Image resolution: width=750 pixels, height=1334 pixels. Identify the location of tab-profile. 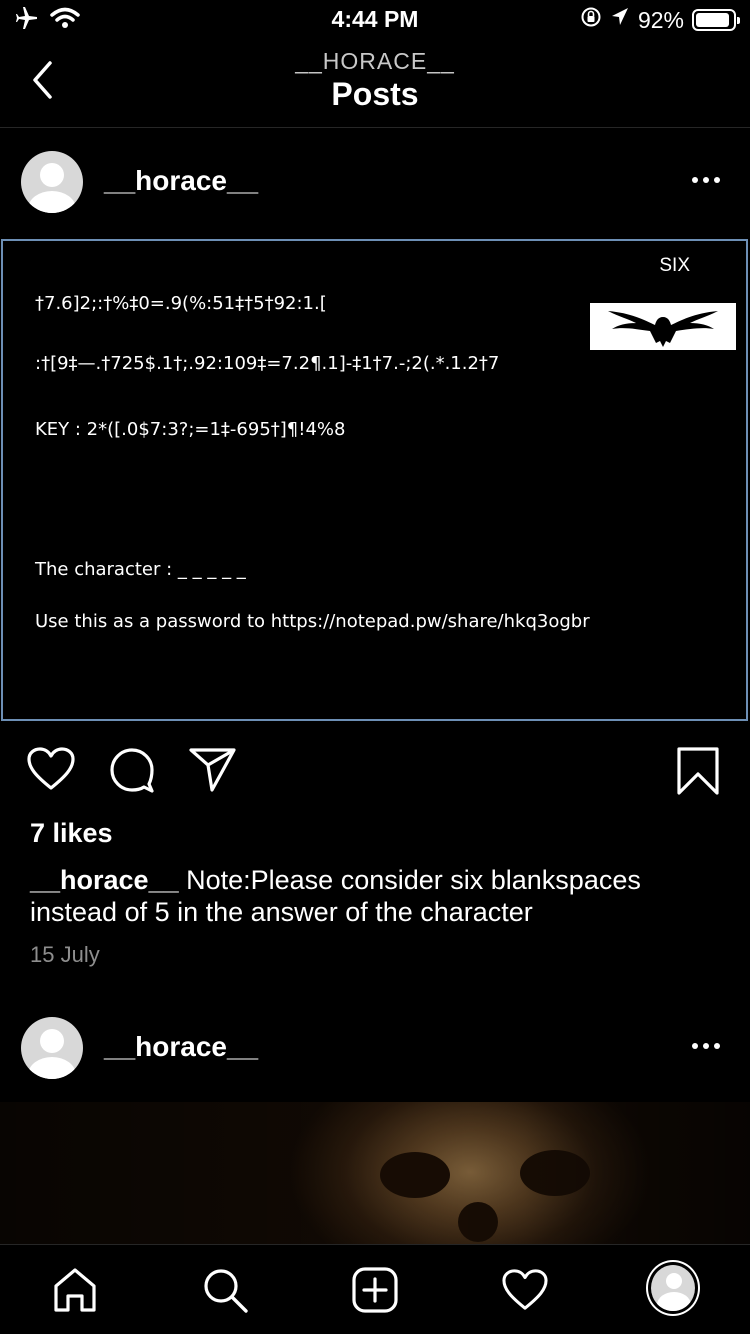
(673, 1288).